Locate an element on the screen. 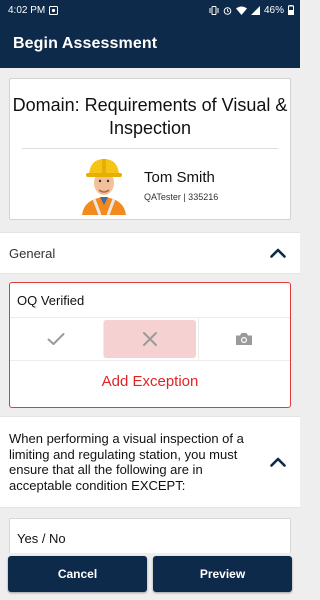 This screenshot has height=600, width=320. battery-icon is located at coordinates (291, 10).